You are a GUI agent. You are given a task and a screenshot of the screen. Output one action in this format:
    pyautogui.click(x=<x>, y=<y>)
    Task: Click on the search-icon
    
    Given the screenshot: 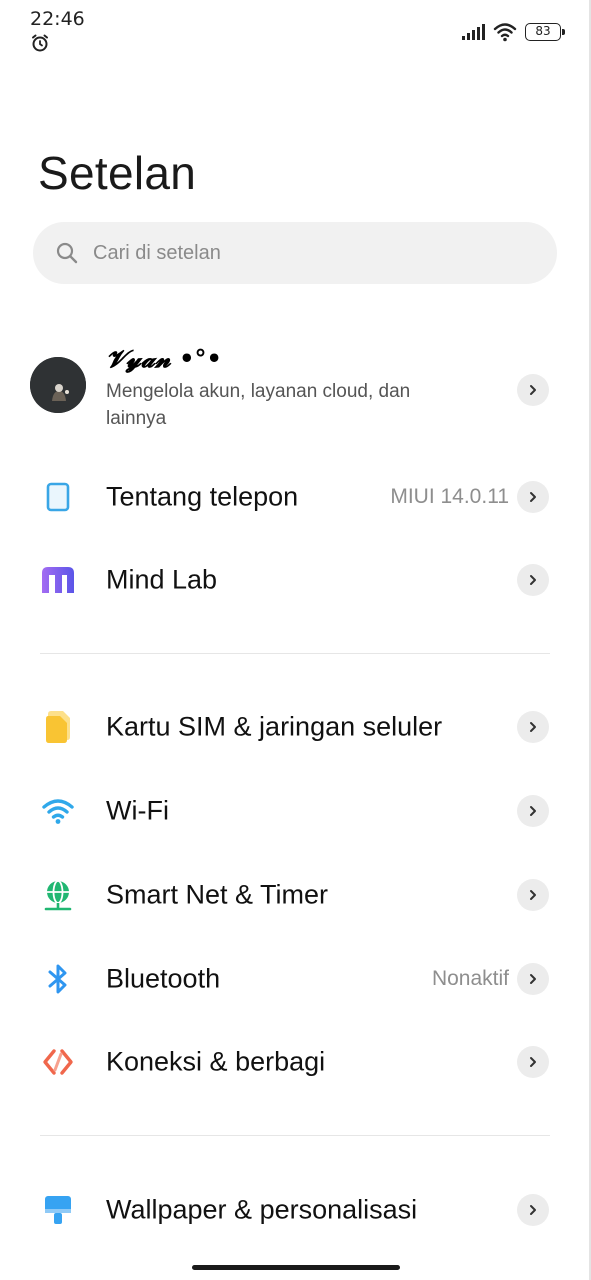 What is the action you would take?
    pyautogui.click(x=67, y=253)
    